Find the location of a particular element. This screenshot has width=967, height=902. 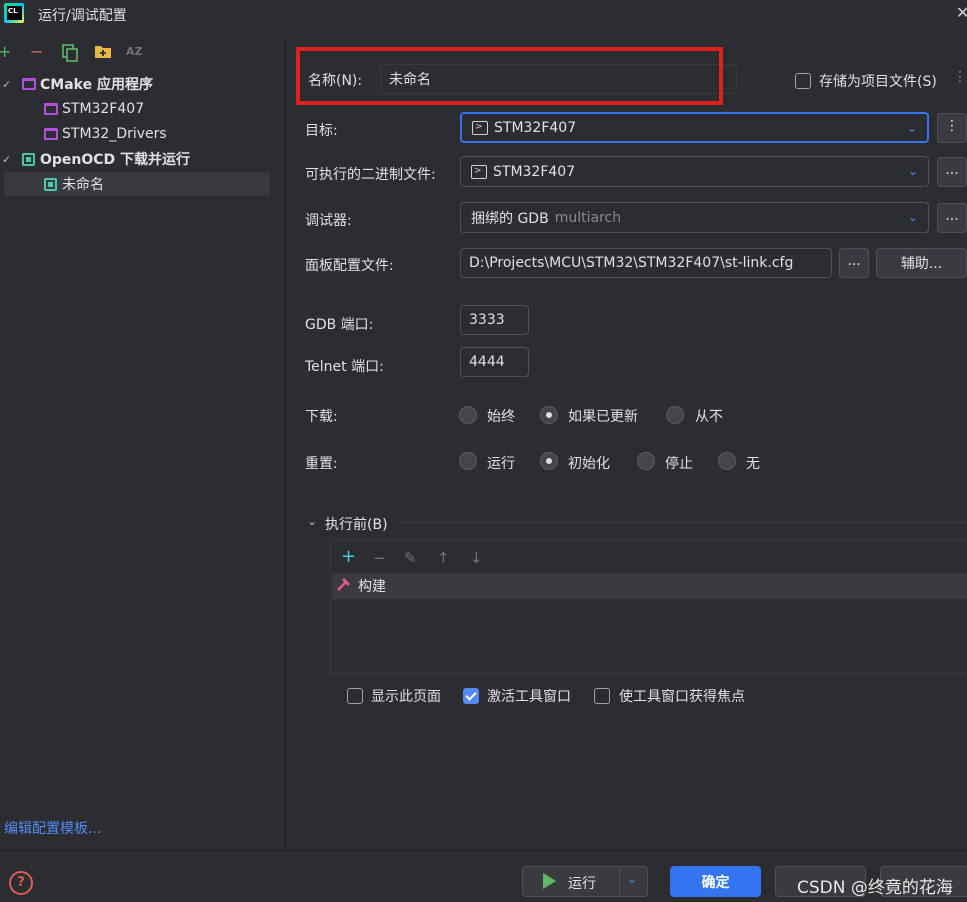

reset-none-radio is located at coordinates (727, 461).